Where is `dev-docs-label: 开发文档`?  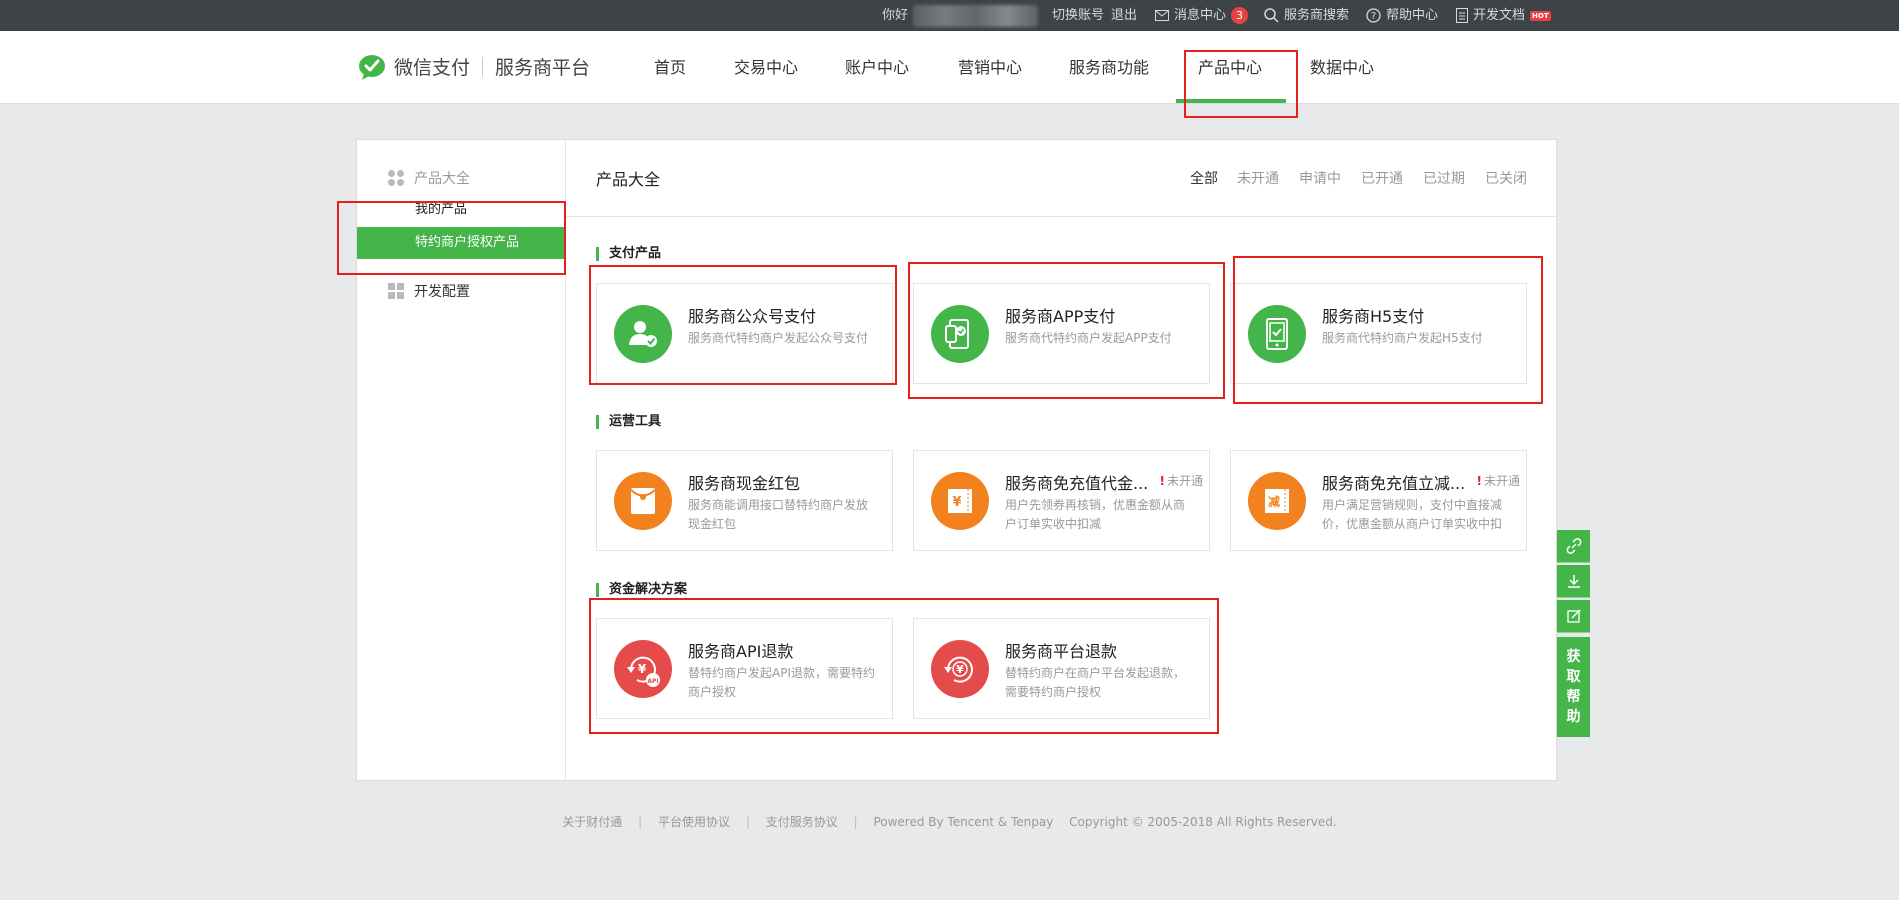
dev-docs-label: 开发文档 is located at coordinates (1499, 15).